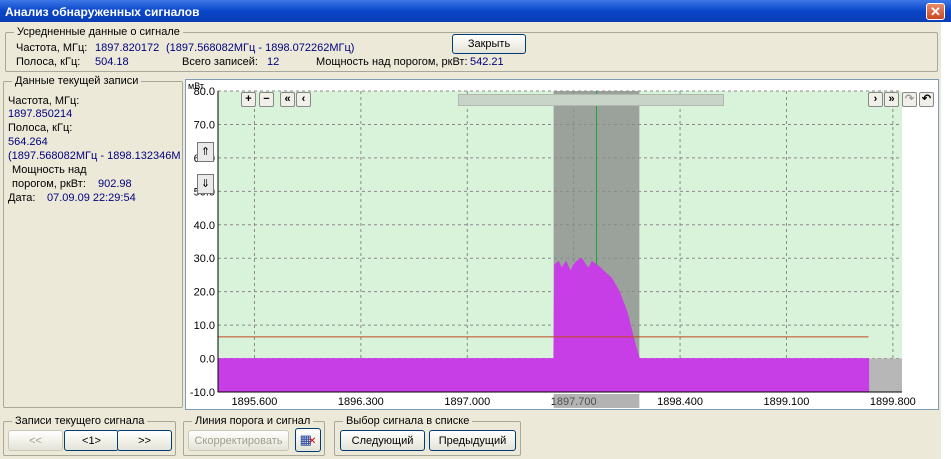 This screenshot has height=459, width=951. Describe the element at coordinates (49, 170) in the screenshot. I see `cur-power-label-1: Мощность над` at that location.